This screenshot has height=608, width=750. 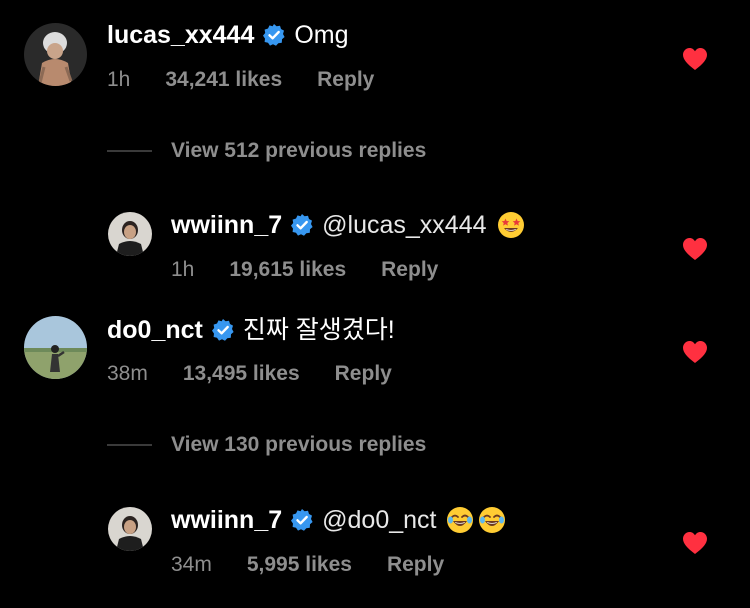 I want to click on view-replies-label: View 130 previous replies, so click(x=299, y=444).